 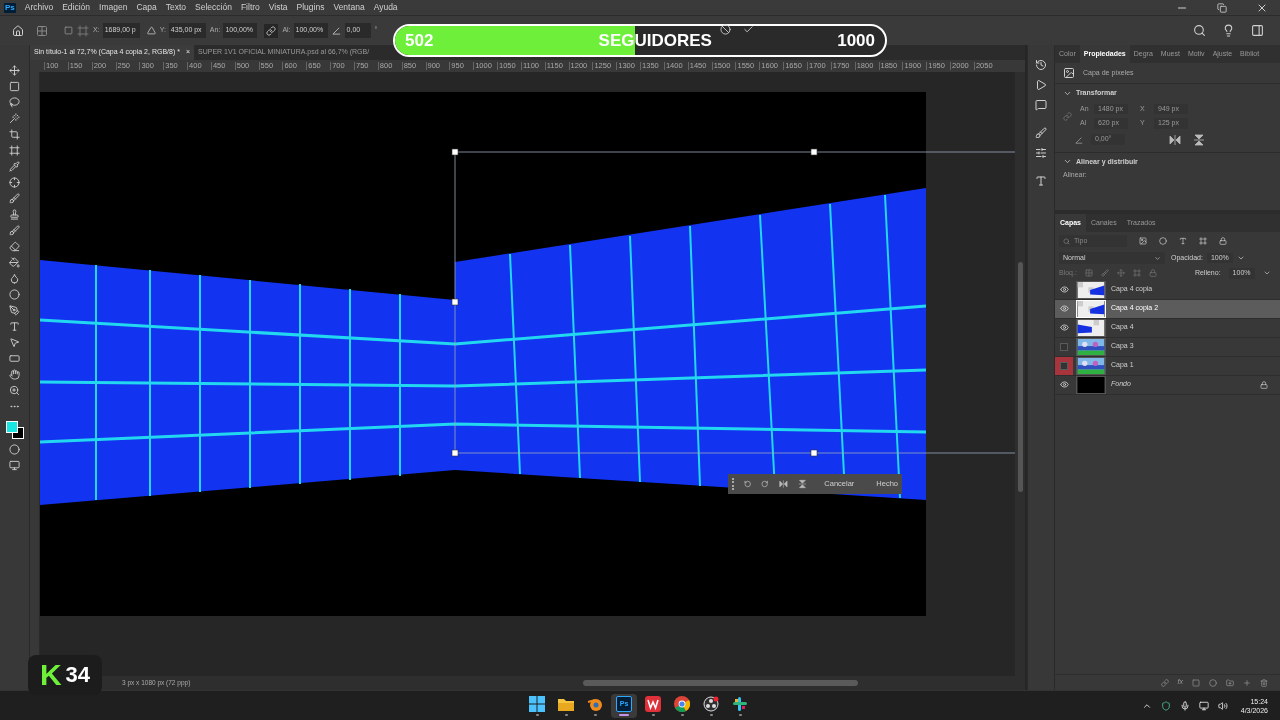 What do you see at coordinates (595, 704) in the screenshot?
I see `orbit-icon` at bounding box center [595, 704].